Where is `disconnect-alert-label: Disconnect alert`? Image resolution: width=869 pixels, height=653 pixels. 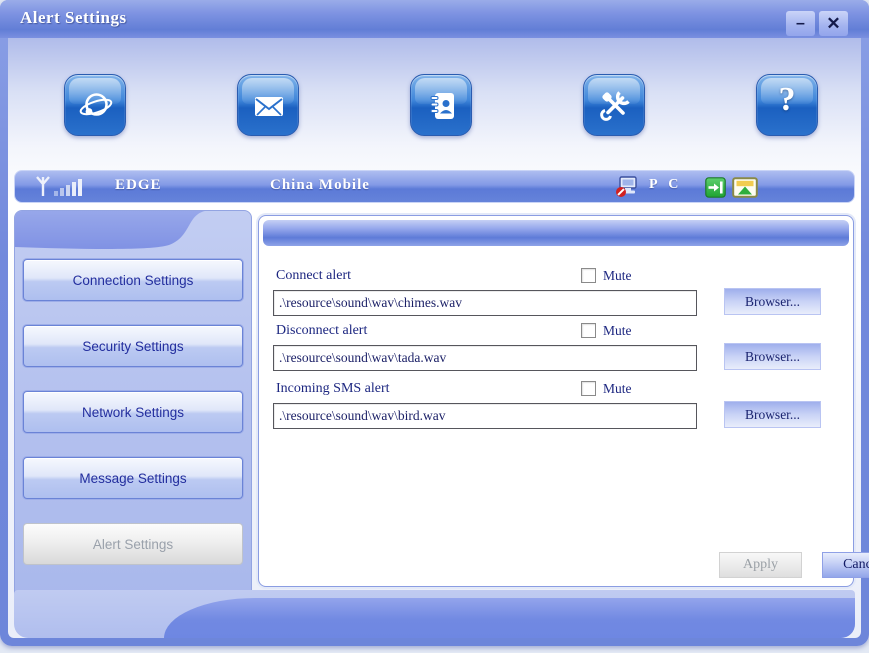 disconnect-alert-label: Disconnect alert is located at coordinates (322, 330).